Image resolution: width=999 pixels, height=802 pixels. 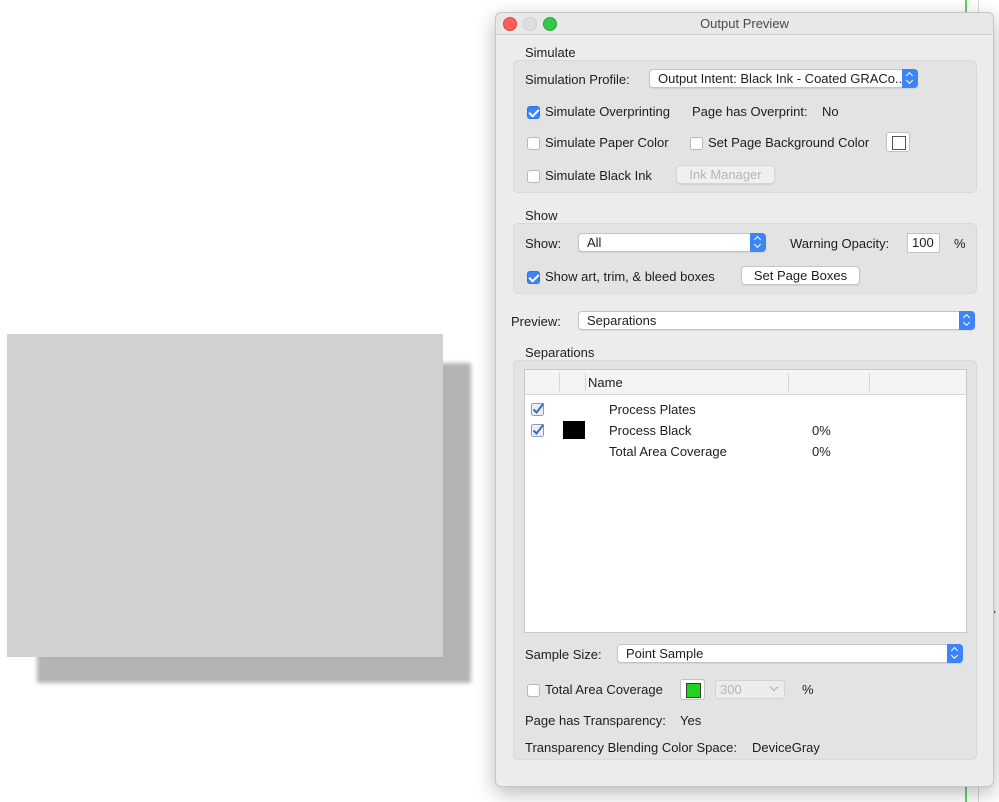 What do you see at coordinates (541, 215) in the screenshot?
I see `show-heading: Show` at bounding box center [541, 215].